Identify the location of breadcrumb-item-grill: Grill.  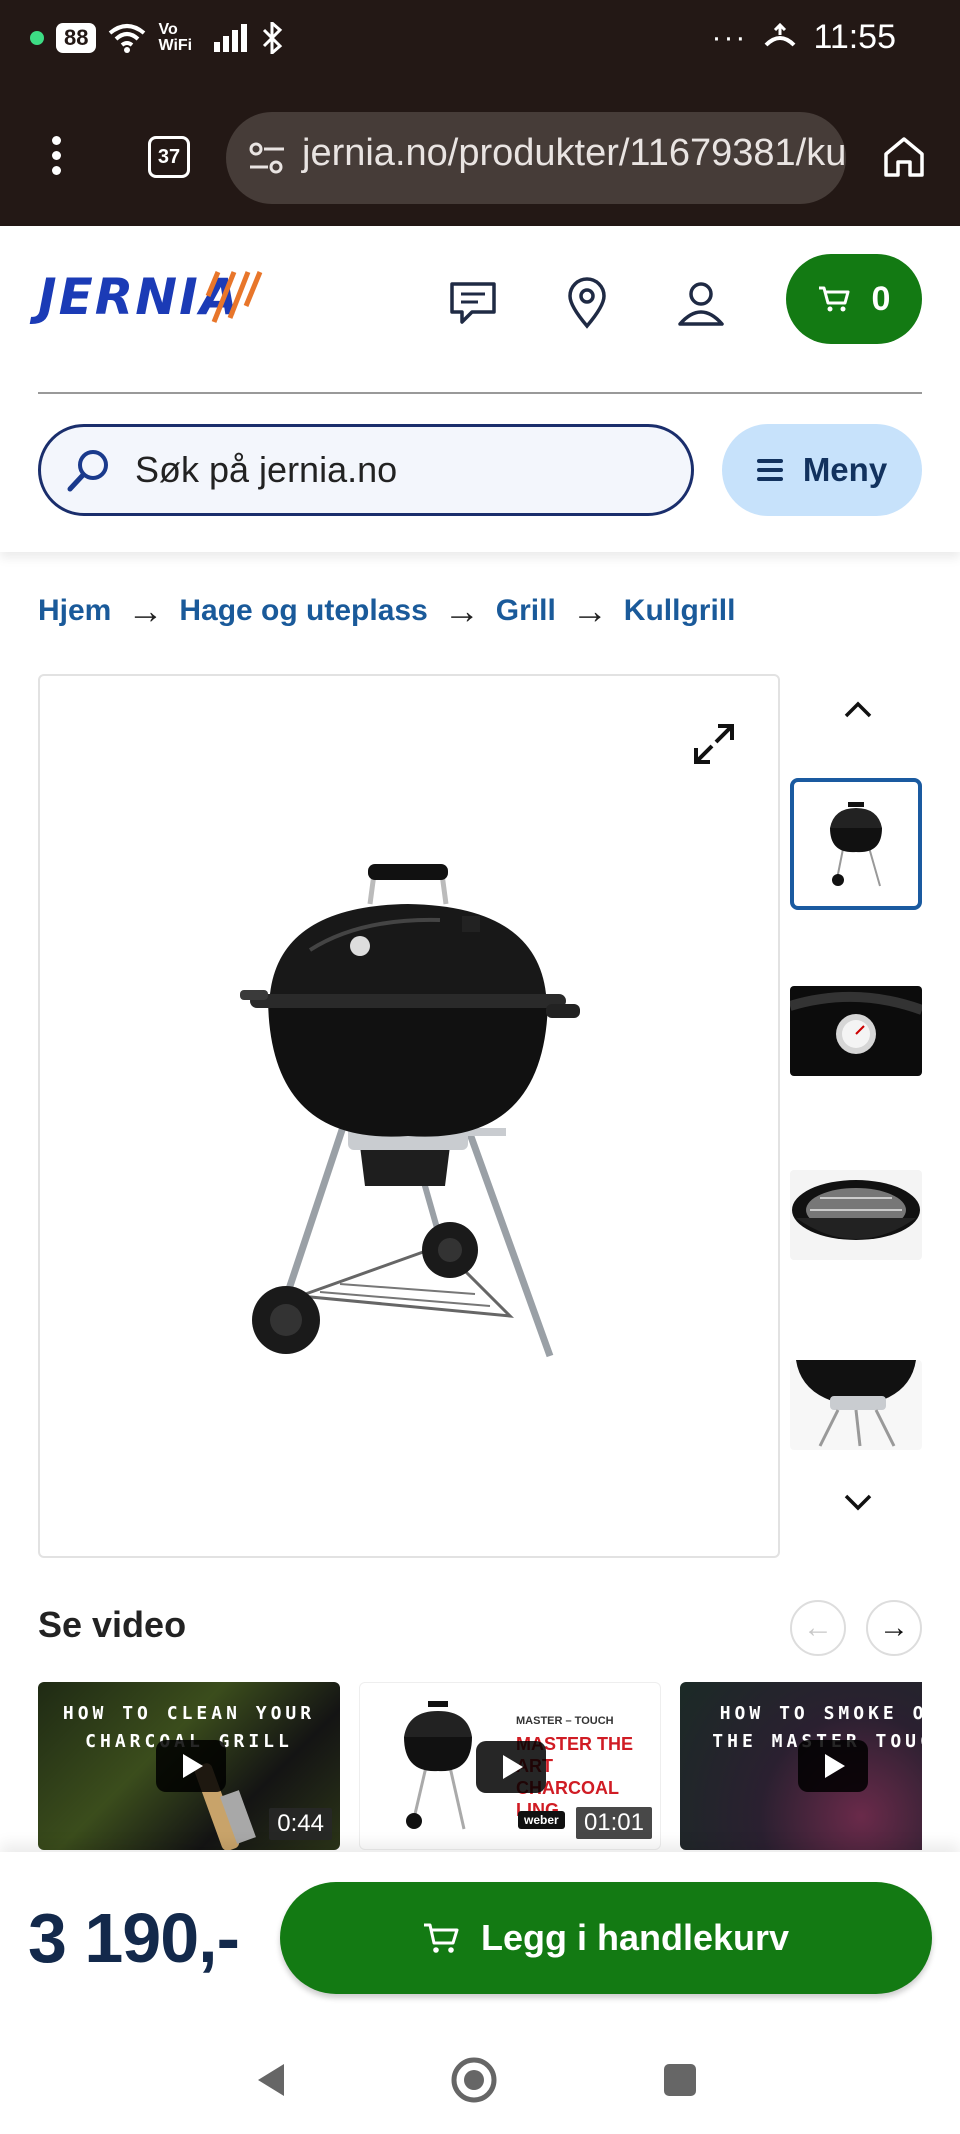
(526, 611).